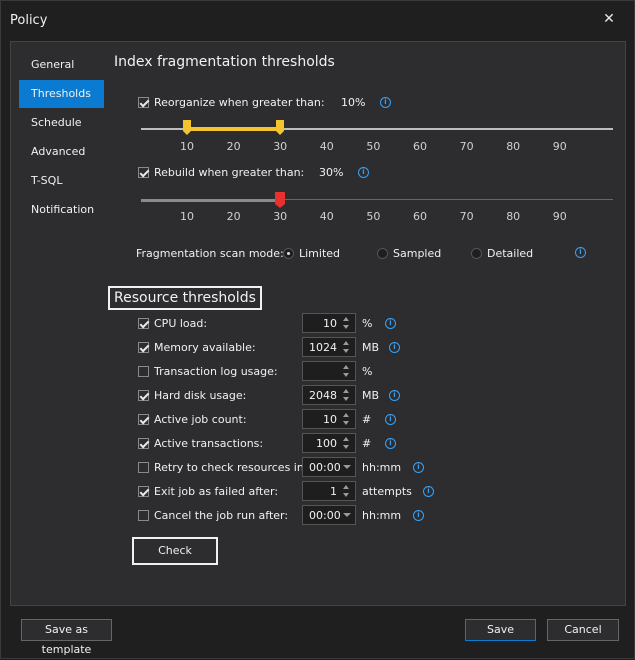 The width and height of the screenshot is (635, 660). I want to click on scan-mode-detailed-radio, so click(476, 253).